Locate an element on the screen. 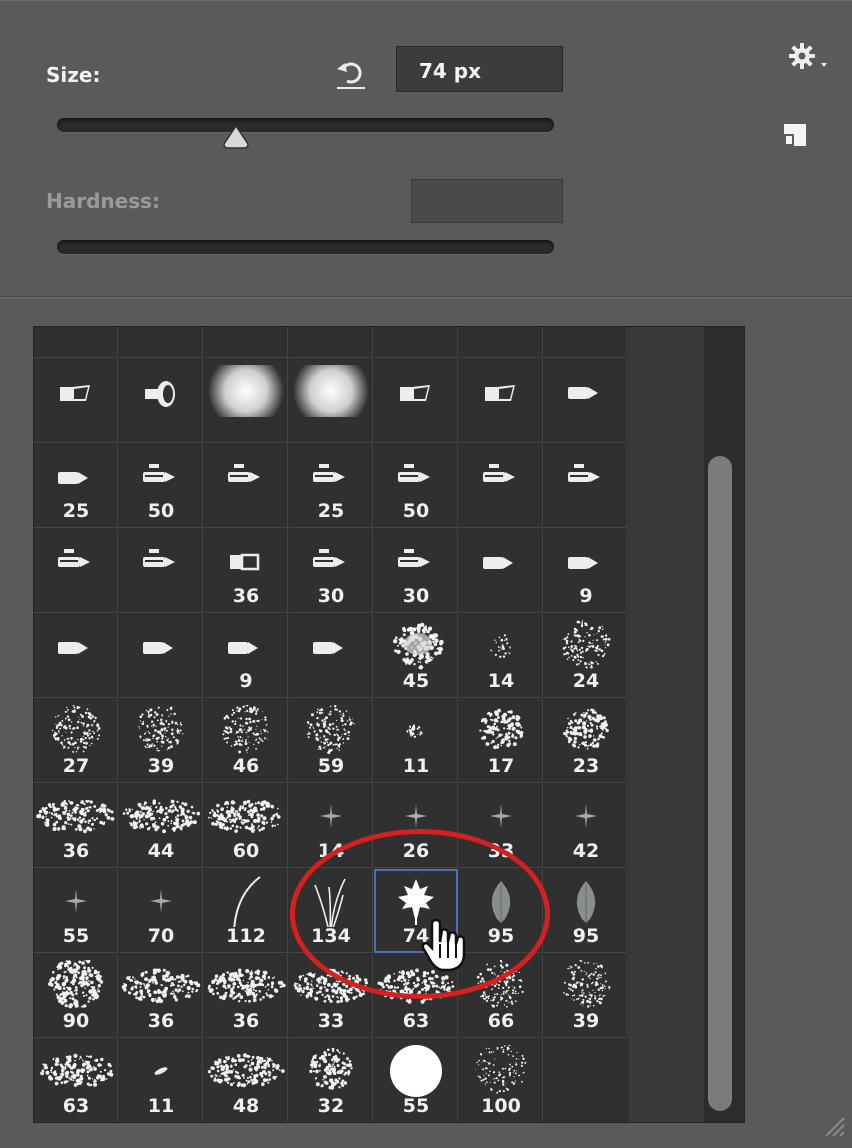 The width and height of the screenshot is (852, 1148). brush-preset-cloud: 45 is located at coordinates (416, 656).